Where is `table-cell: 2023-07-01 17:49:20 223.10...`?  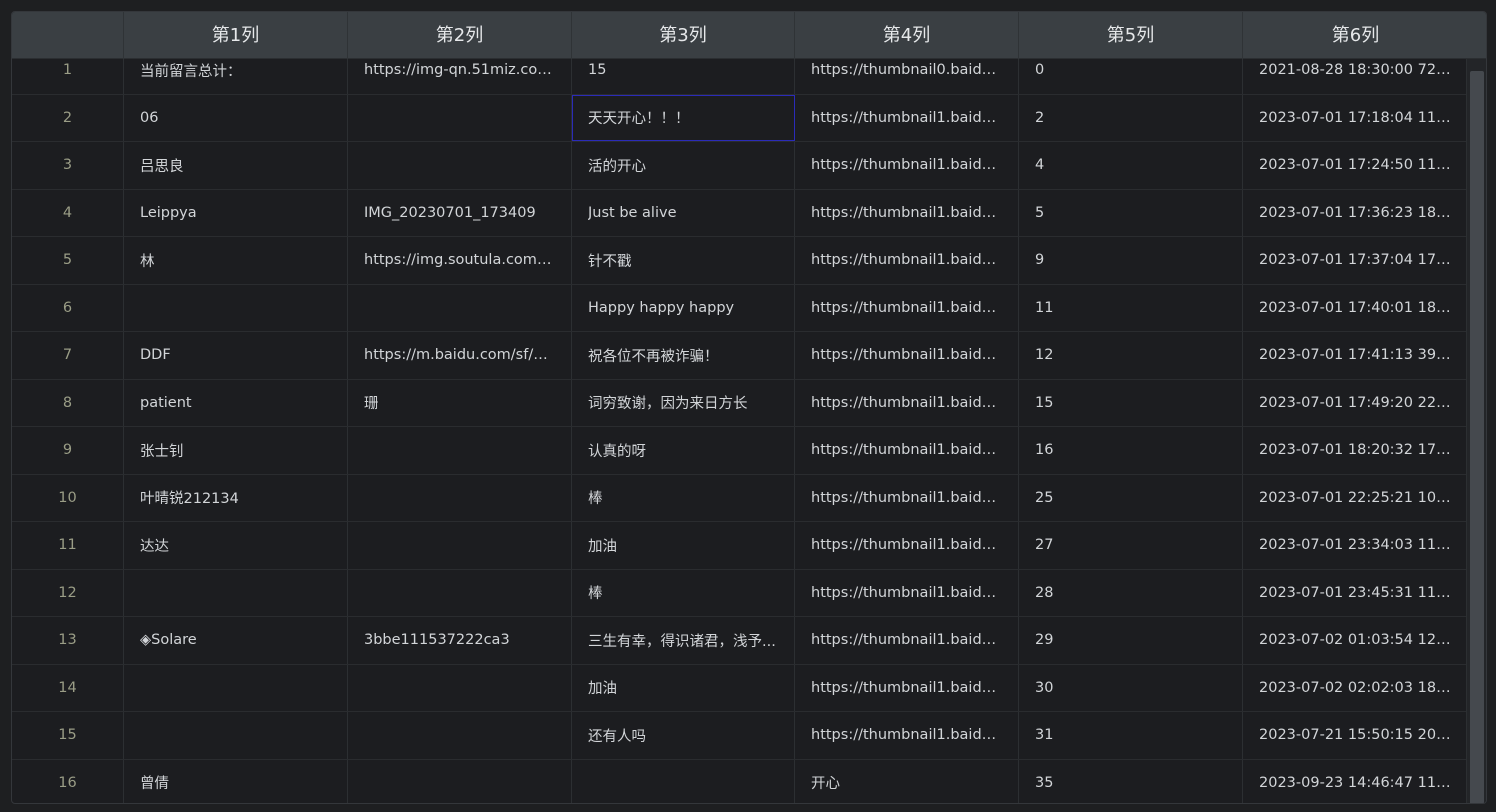 table-cell: 2023-07-01 17:49:20 223.10... is located at coordinates (1355, 403).